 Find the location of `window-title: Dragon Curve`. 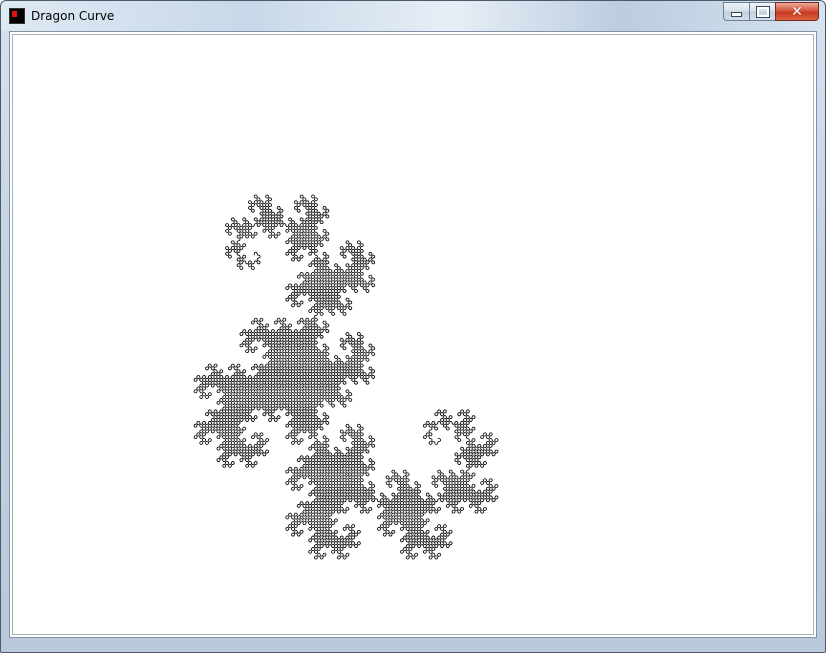

window-title: Dragon Curve is located at coordinates (73, 16).